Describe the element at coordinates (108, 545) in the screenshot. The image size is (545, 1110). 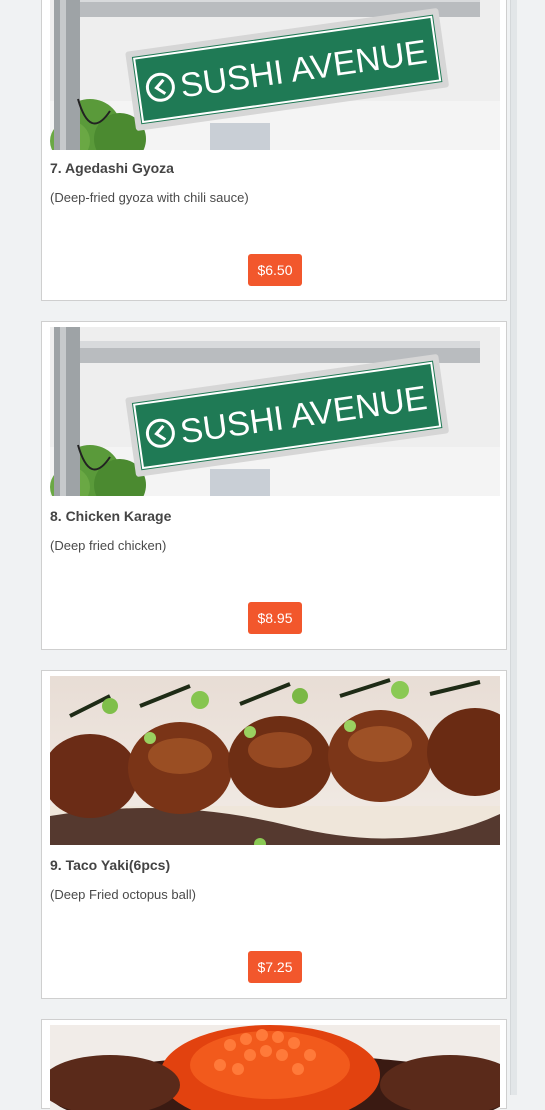
I see `item-description: (Deep fried chicken)` at that location.